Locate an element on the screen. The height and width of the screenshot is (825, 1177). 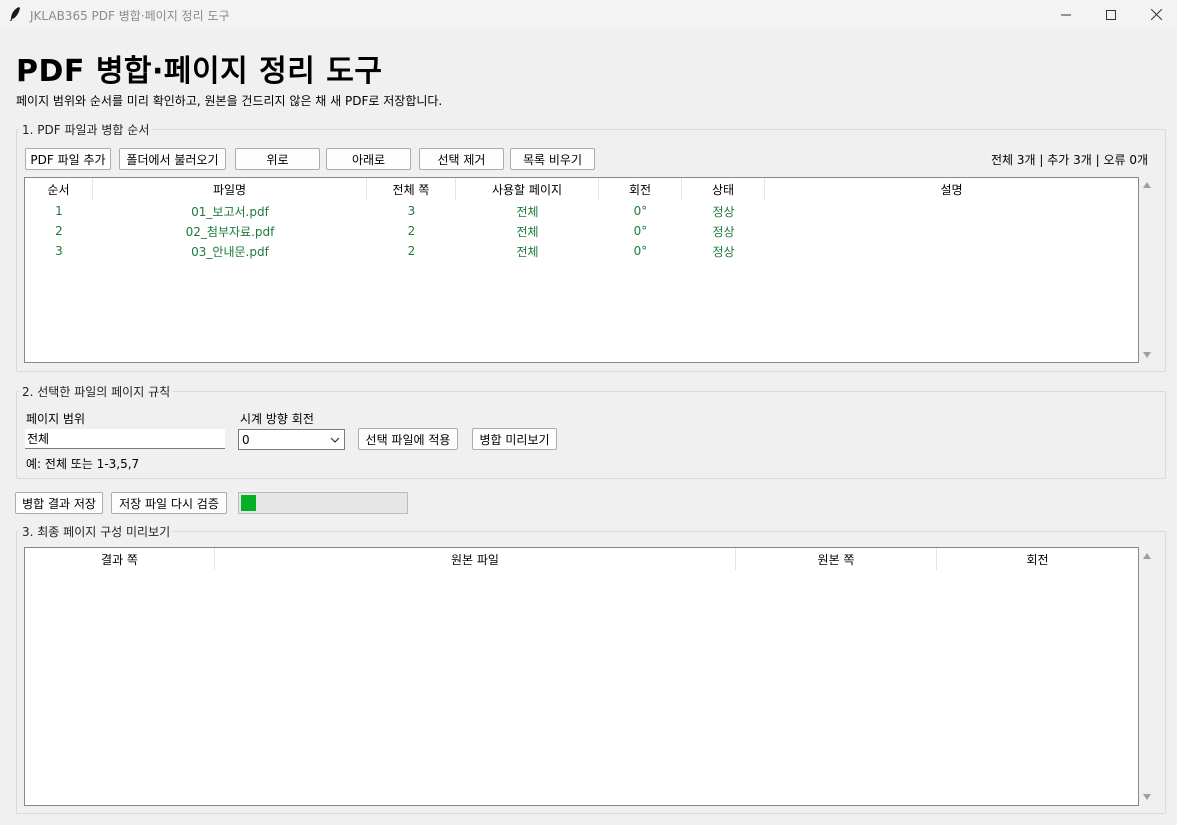
load-from-folder-button: 폴더에서 불러오기 is located at coordinates (172, 159).